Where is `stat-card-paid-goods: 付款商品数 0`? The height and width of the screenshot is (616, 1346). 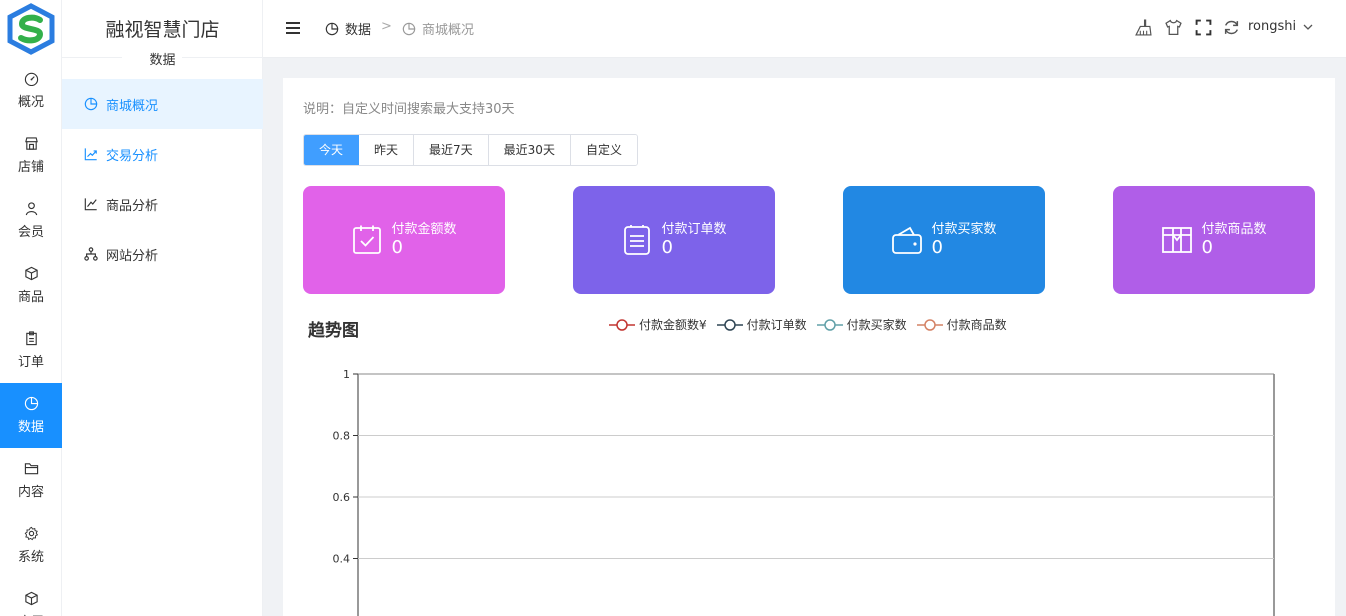 stat-card-paid-goods: 付款商品数 0 is located at coordinates (1214, 240).